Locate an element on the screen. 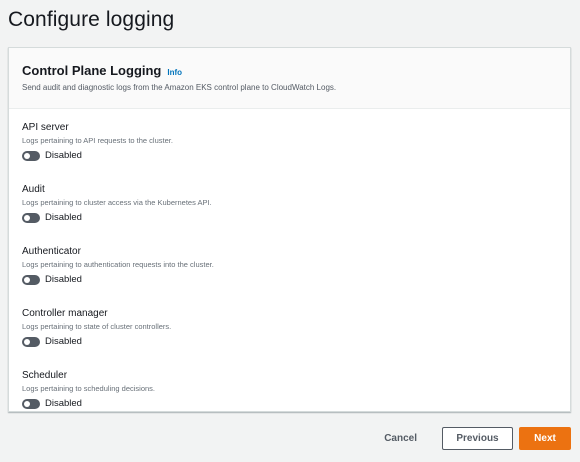  wizard-footer: Cancel Previous Next is located at coordinates (471, 438).